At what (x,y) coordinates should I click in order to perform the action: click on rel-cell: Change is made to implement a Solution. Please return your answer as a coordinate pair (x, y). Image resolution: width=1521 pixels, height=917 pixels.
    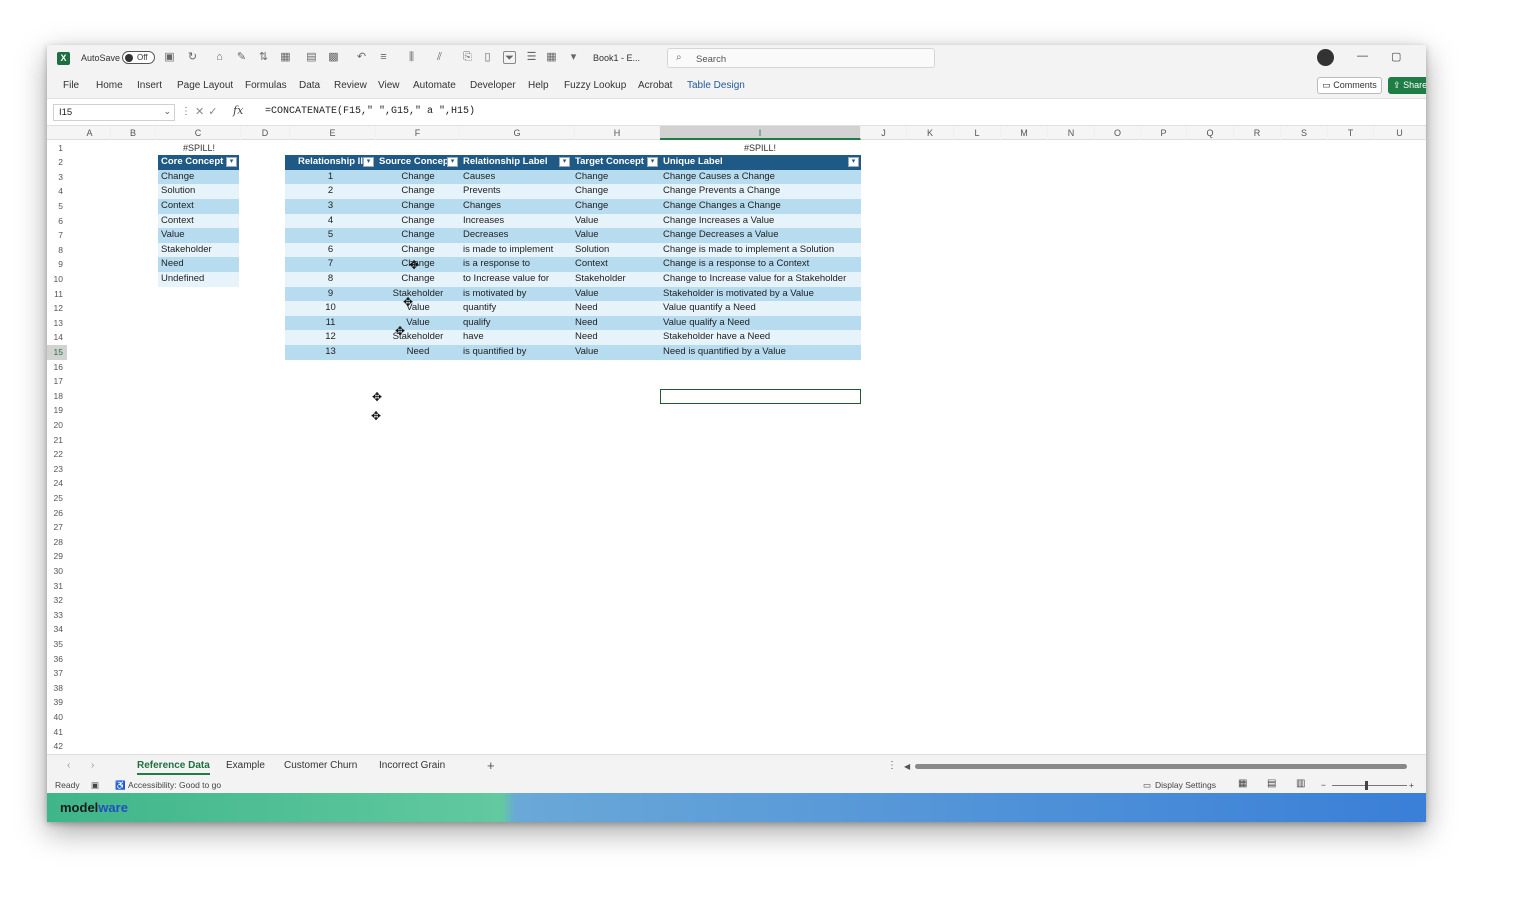
    Looking at the image, I should click on (760, 250).